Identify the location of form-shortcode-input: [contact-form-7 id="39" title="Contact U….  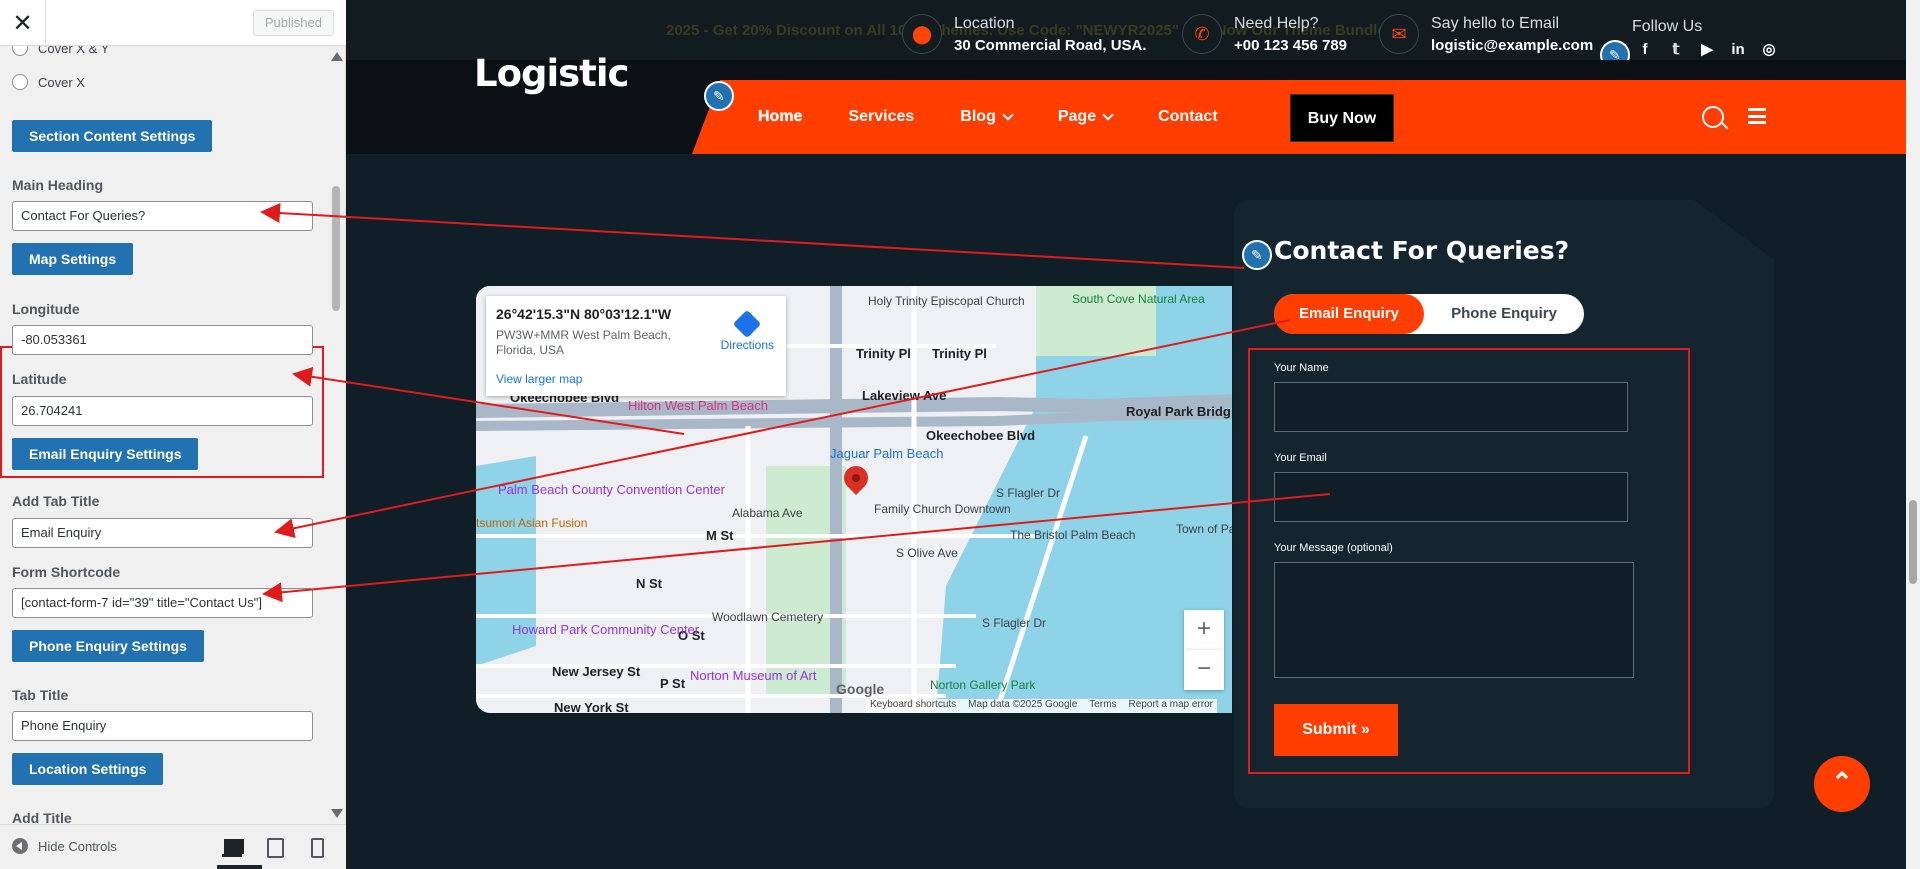
(162, 603).